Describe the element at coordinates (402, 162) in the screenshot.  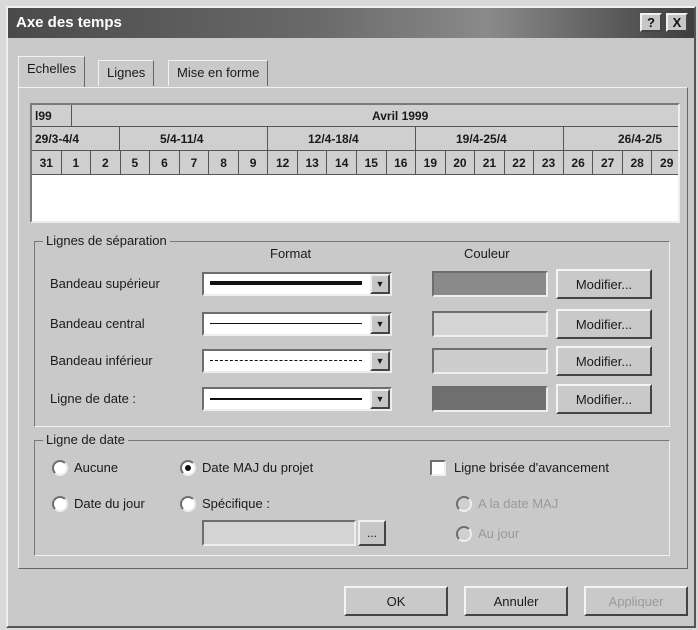
I see `timescale-day: 16` at that location.